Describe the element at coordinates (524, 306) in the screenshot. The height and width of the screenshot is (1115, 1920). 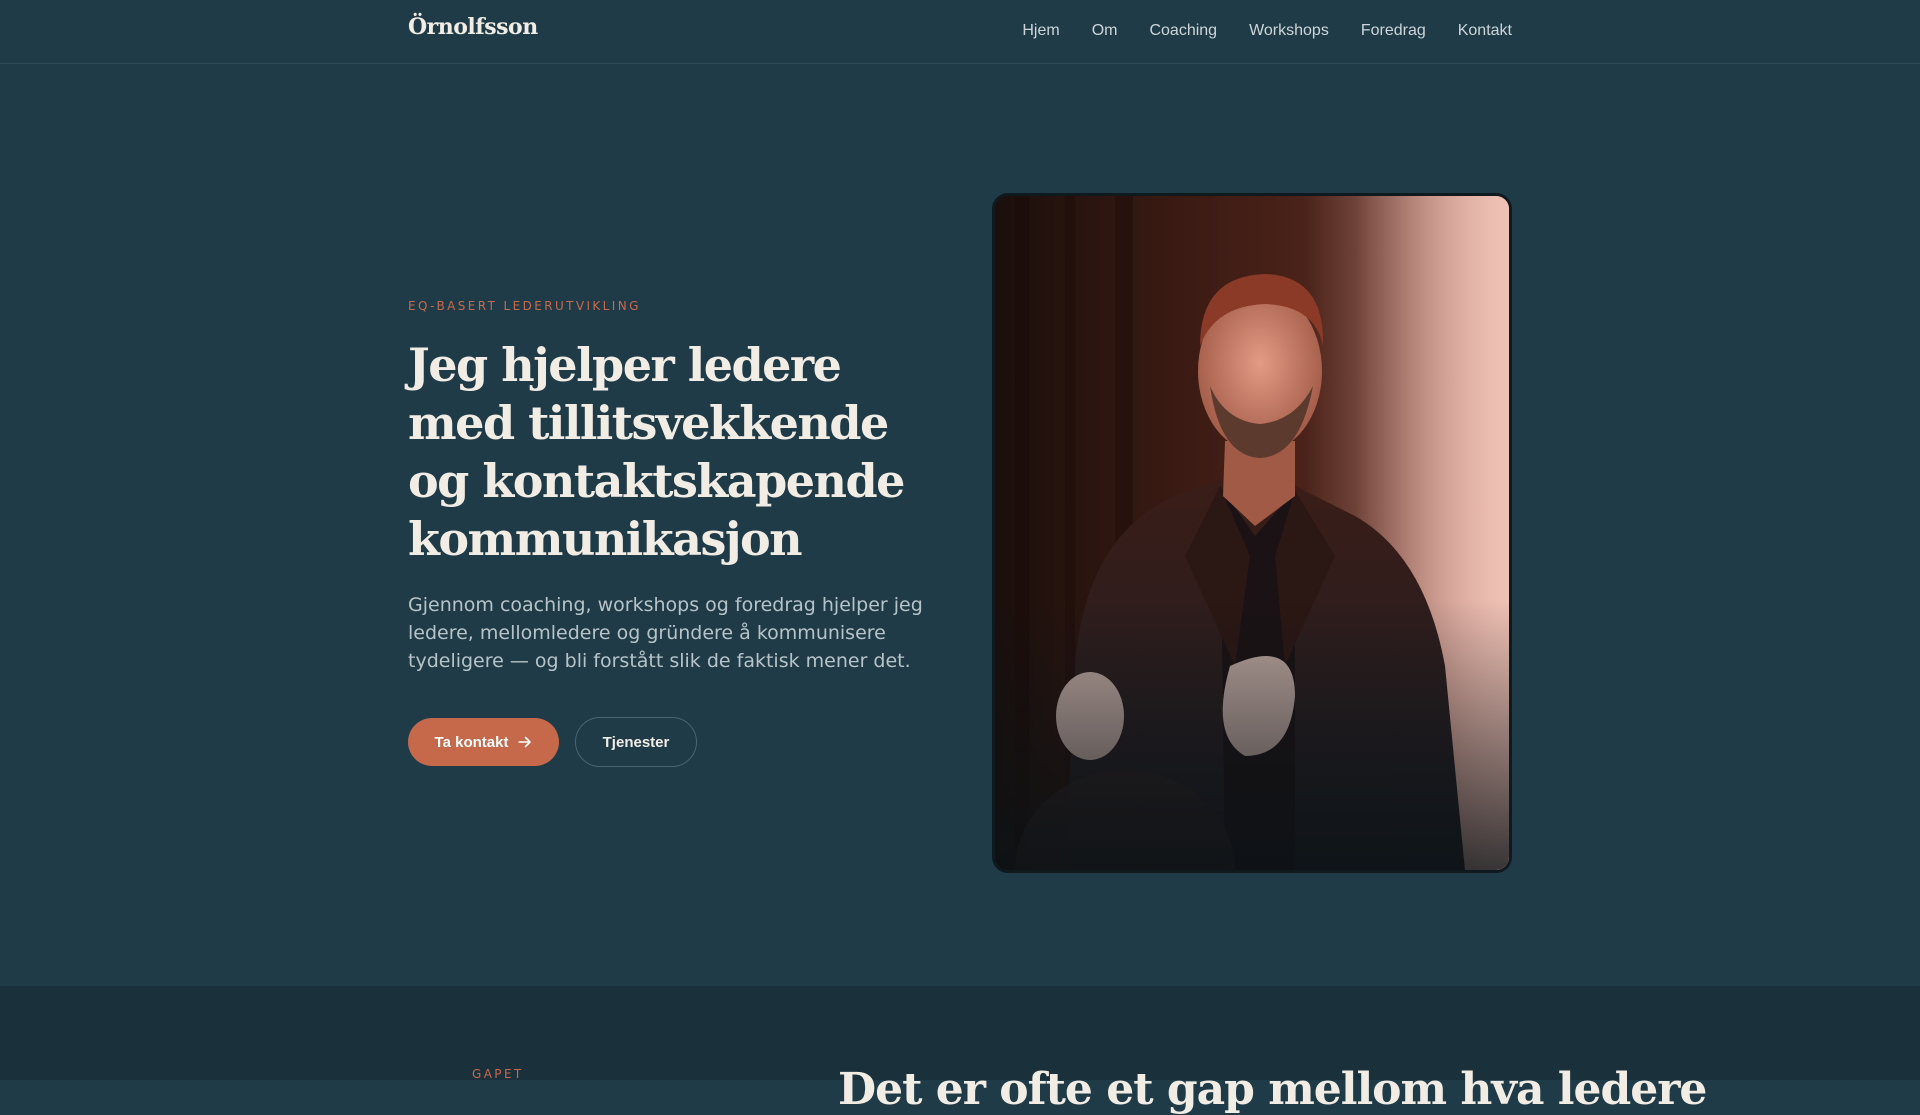
I see `hero-eyebrow: EQ-BASERT LEDERUTVIKLING` at that location.